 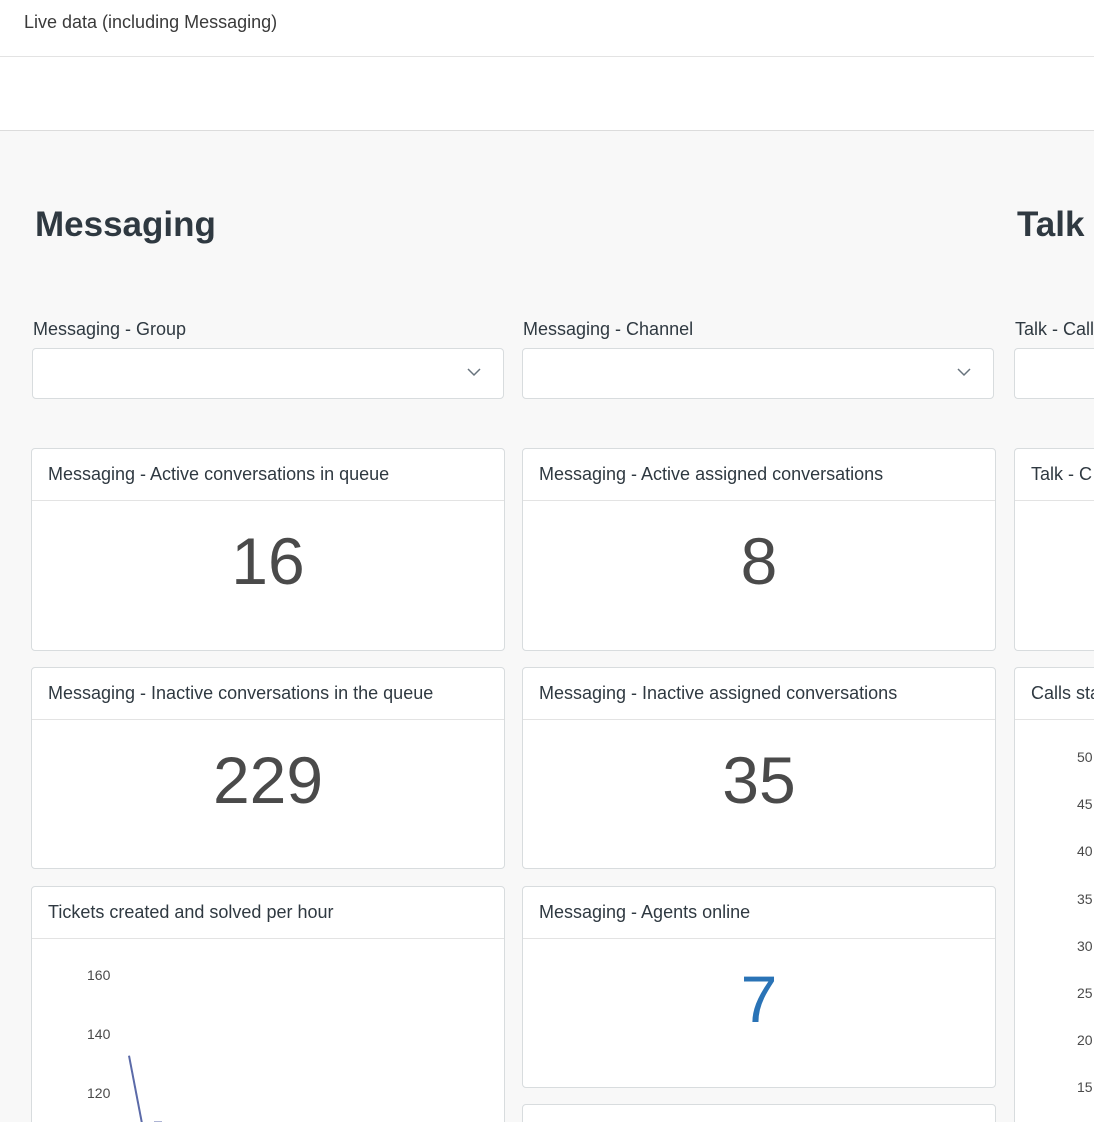 What do you see at coordinates (135, 1088) in the screenshot?
I see `series-line` at bounding box center [135, 1088].